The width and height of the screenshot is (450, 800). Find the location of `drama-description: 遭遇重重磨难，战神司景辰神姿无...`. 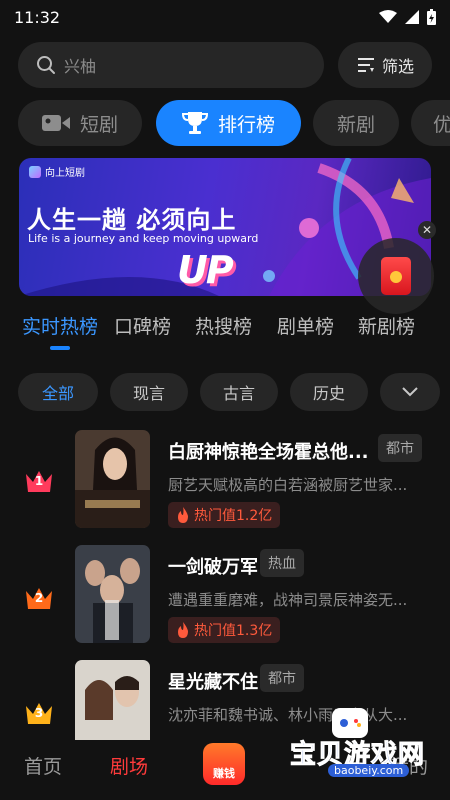

drama-description: 遭遇重重磨难，战神司景辰神姿无... is located at coordinates (288, 600).